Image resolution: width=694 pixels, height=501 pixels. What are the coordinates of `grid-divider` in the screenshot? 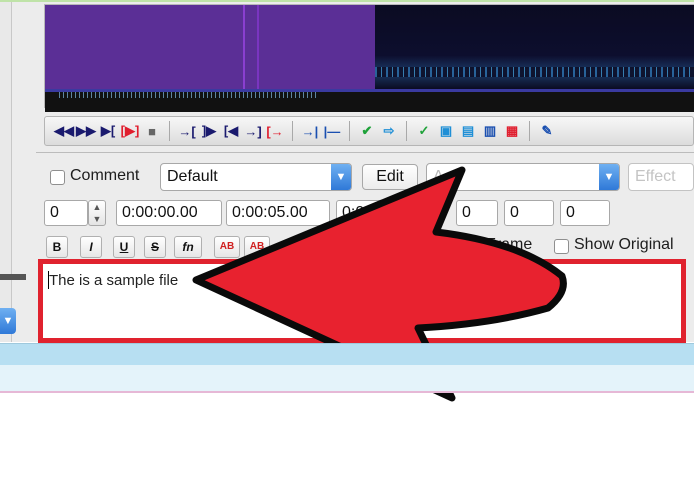 It's located at (347, 392).